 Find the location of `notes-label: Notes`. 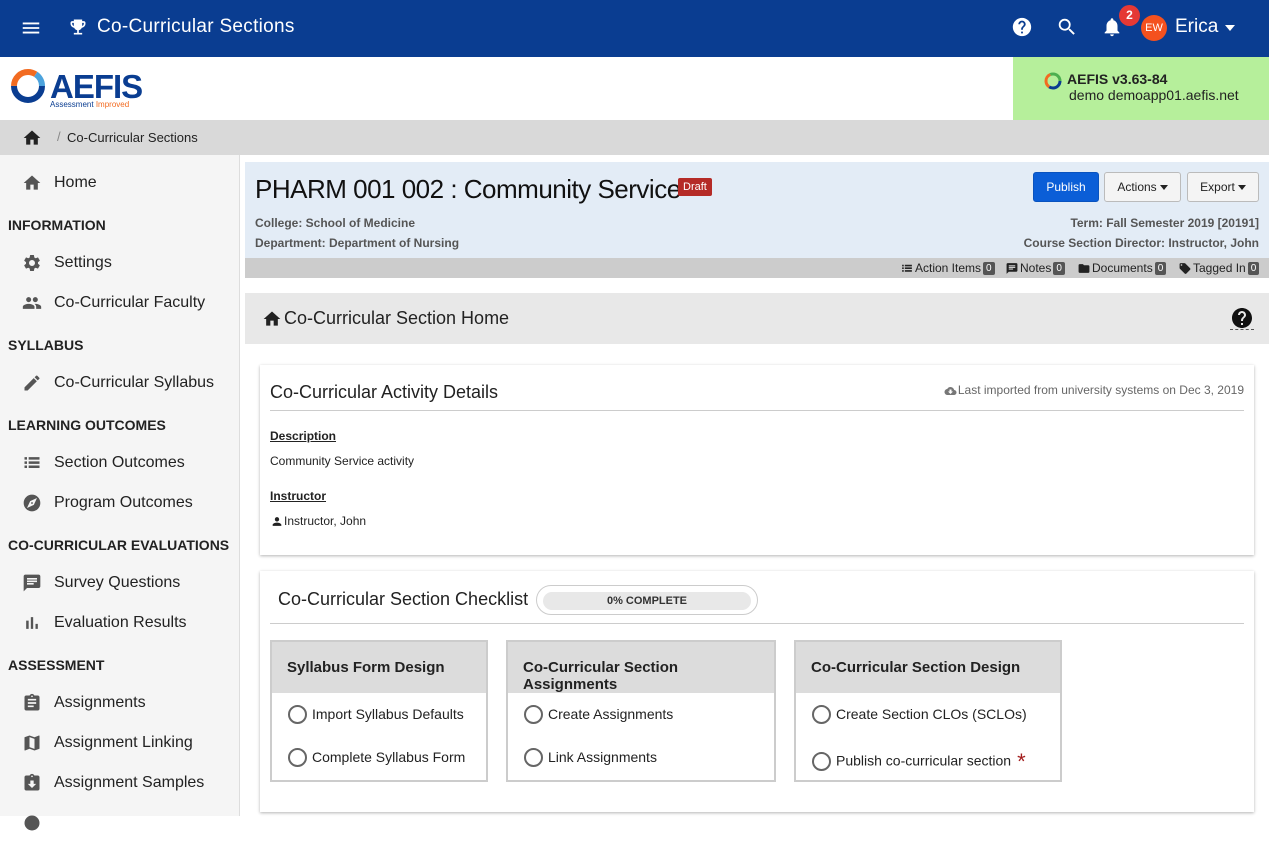

notes-label: Notes is located at coordinates (1036, 268).